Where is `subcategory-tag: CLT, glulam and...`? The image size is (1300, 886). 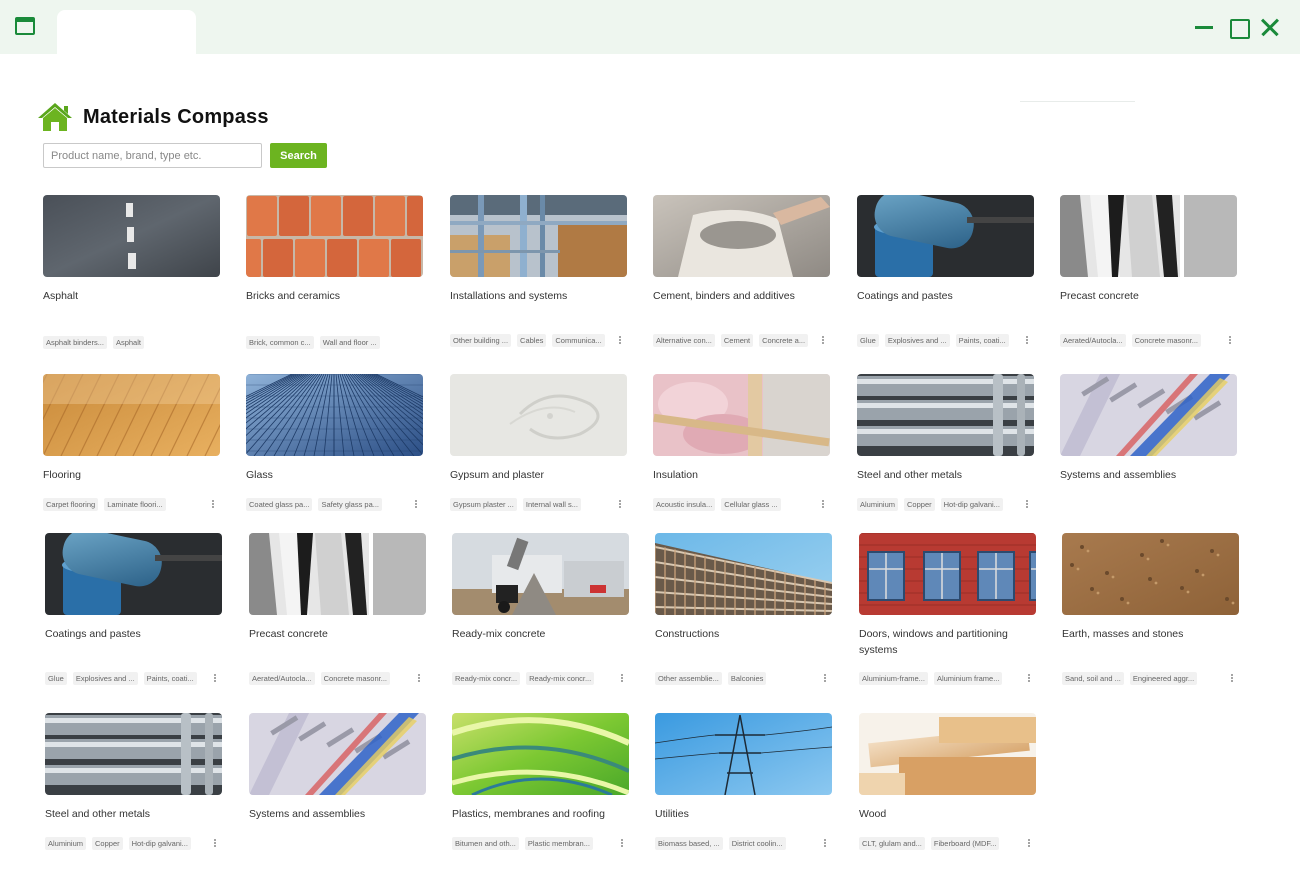 subcategory-tag: CLT, glulam and... is located at coordinates (892, 843).